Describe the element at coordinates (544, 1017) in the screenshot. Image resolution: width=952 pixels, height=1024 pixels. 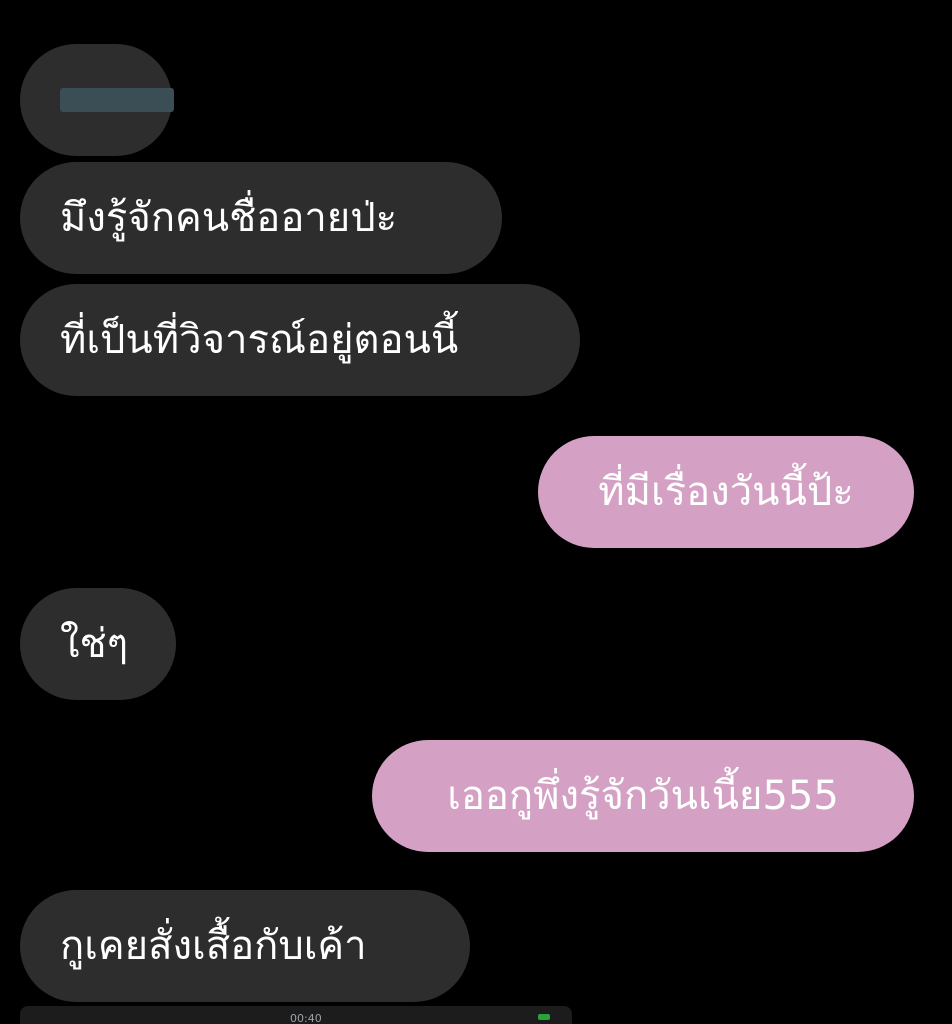
I see `signal-icon` at that location.